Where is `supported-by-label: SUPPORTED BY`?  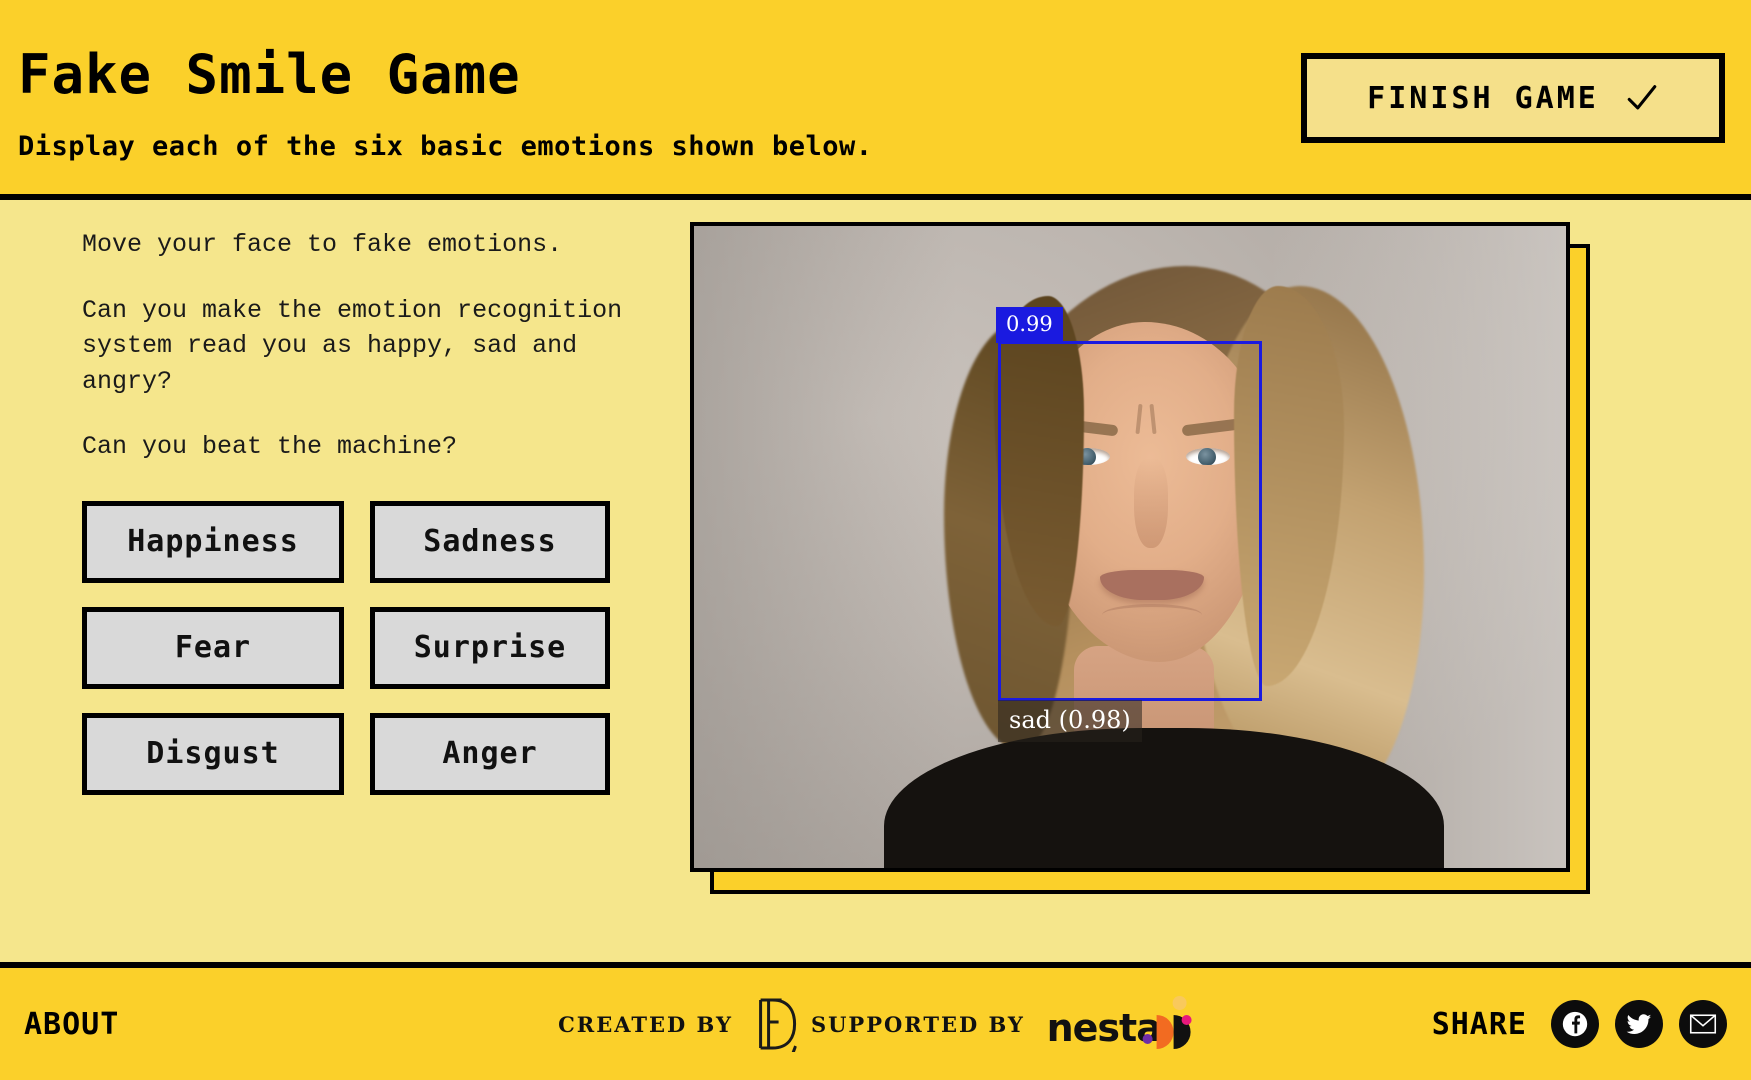
supported-by-label: SUPPORTED BY is located at coordinates (917, 1024).